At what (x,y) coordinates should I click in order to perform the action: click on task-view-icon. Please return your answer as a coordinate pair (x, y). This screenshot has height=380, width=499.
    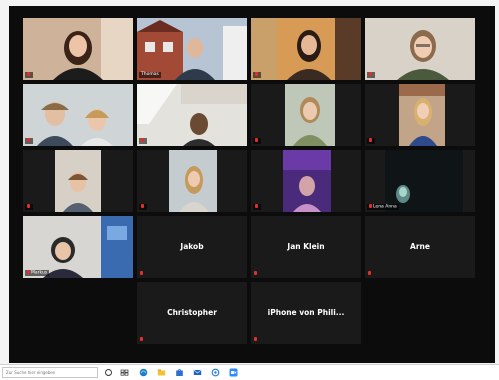
    Looking at the image, I should click on (108, 372).